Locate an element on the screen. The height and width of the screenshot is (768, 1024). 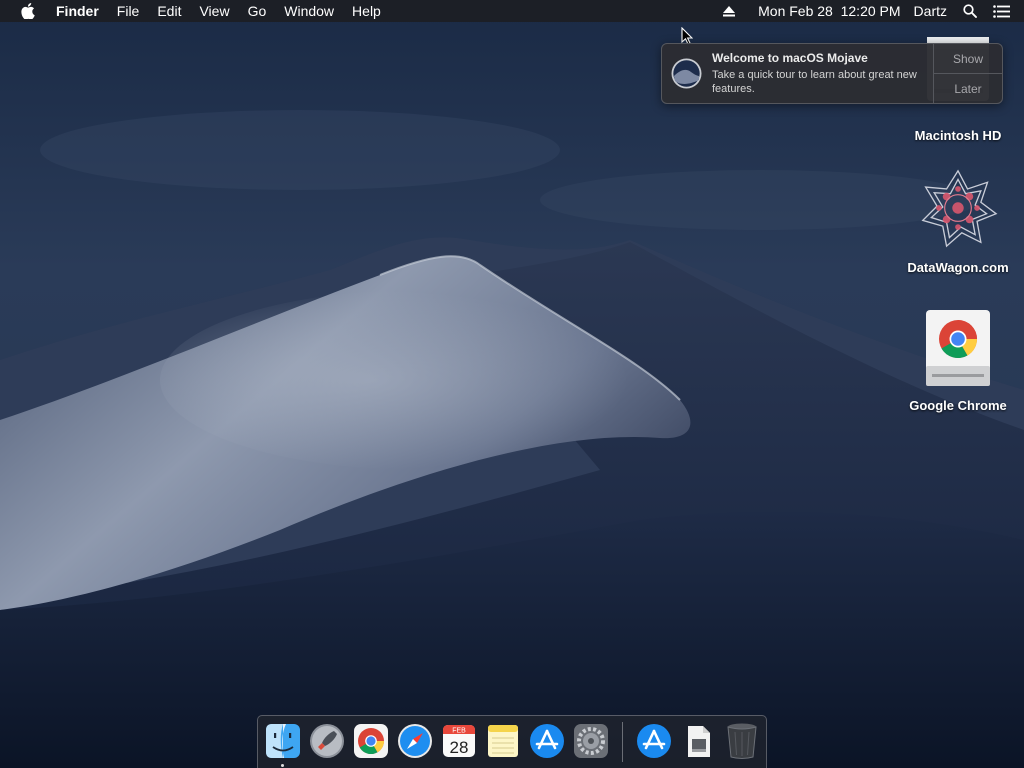
document-stack-icon is located at coordinates (699, 741).